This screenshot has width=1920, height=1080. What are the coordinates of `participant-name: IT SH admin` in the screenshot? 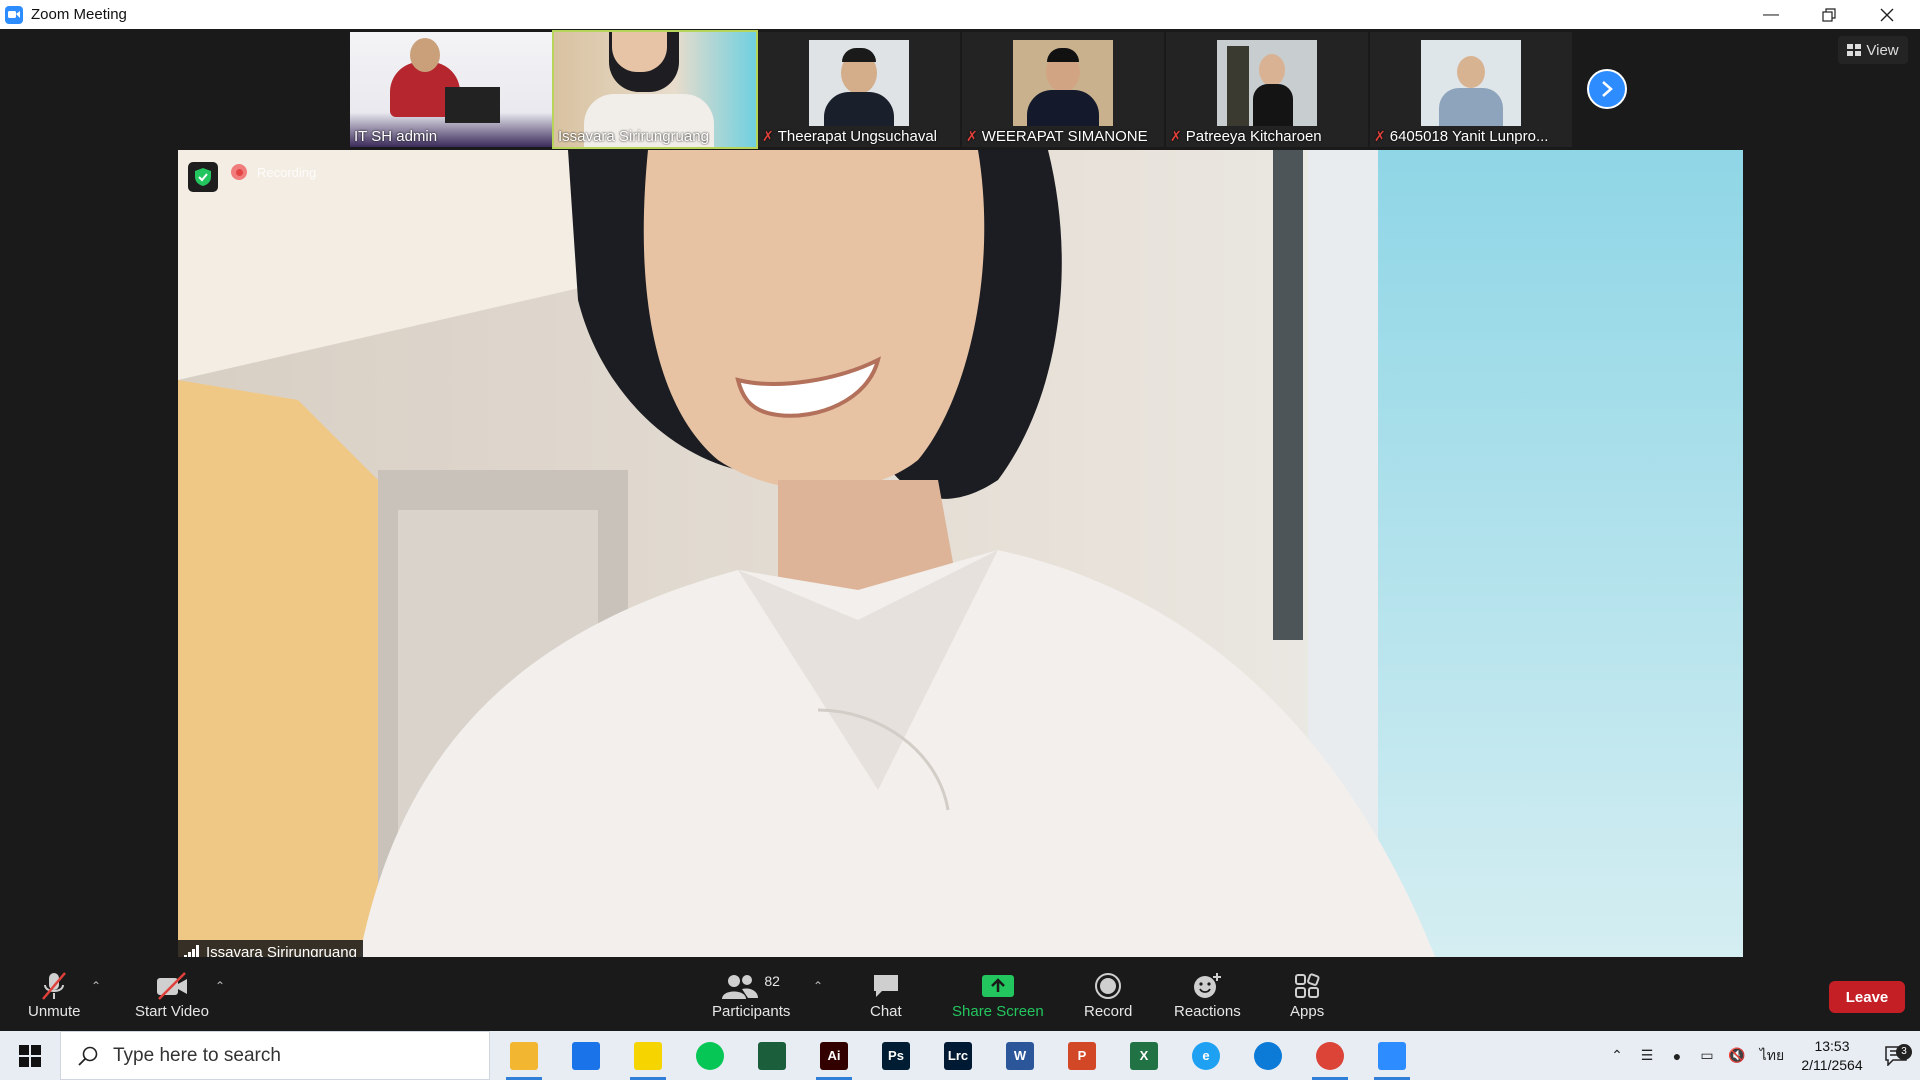 It's located at (396, 136).